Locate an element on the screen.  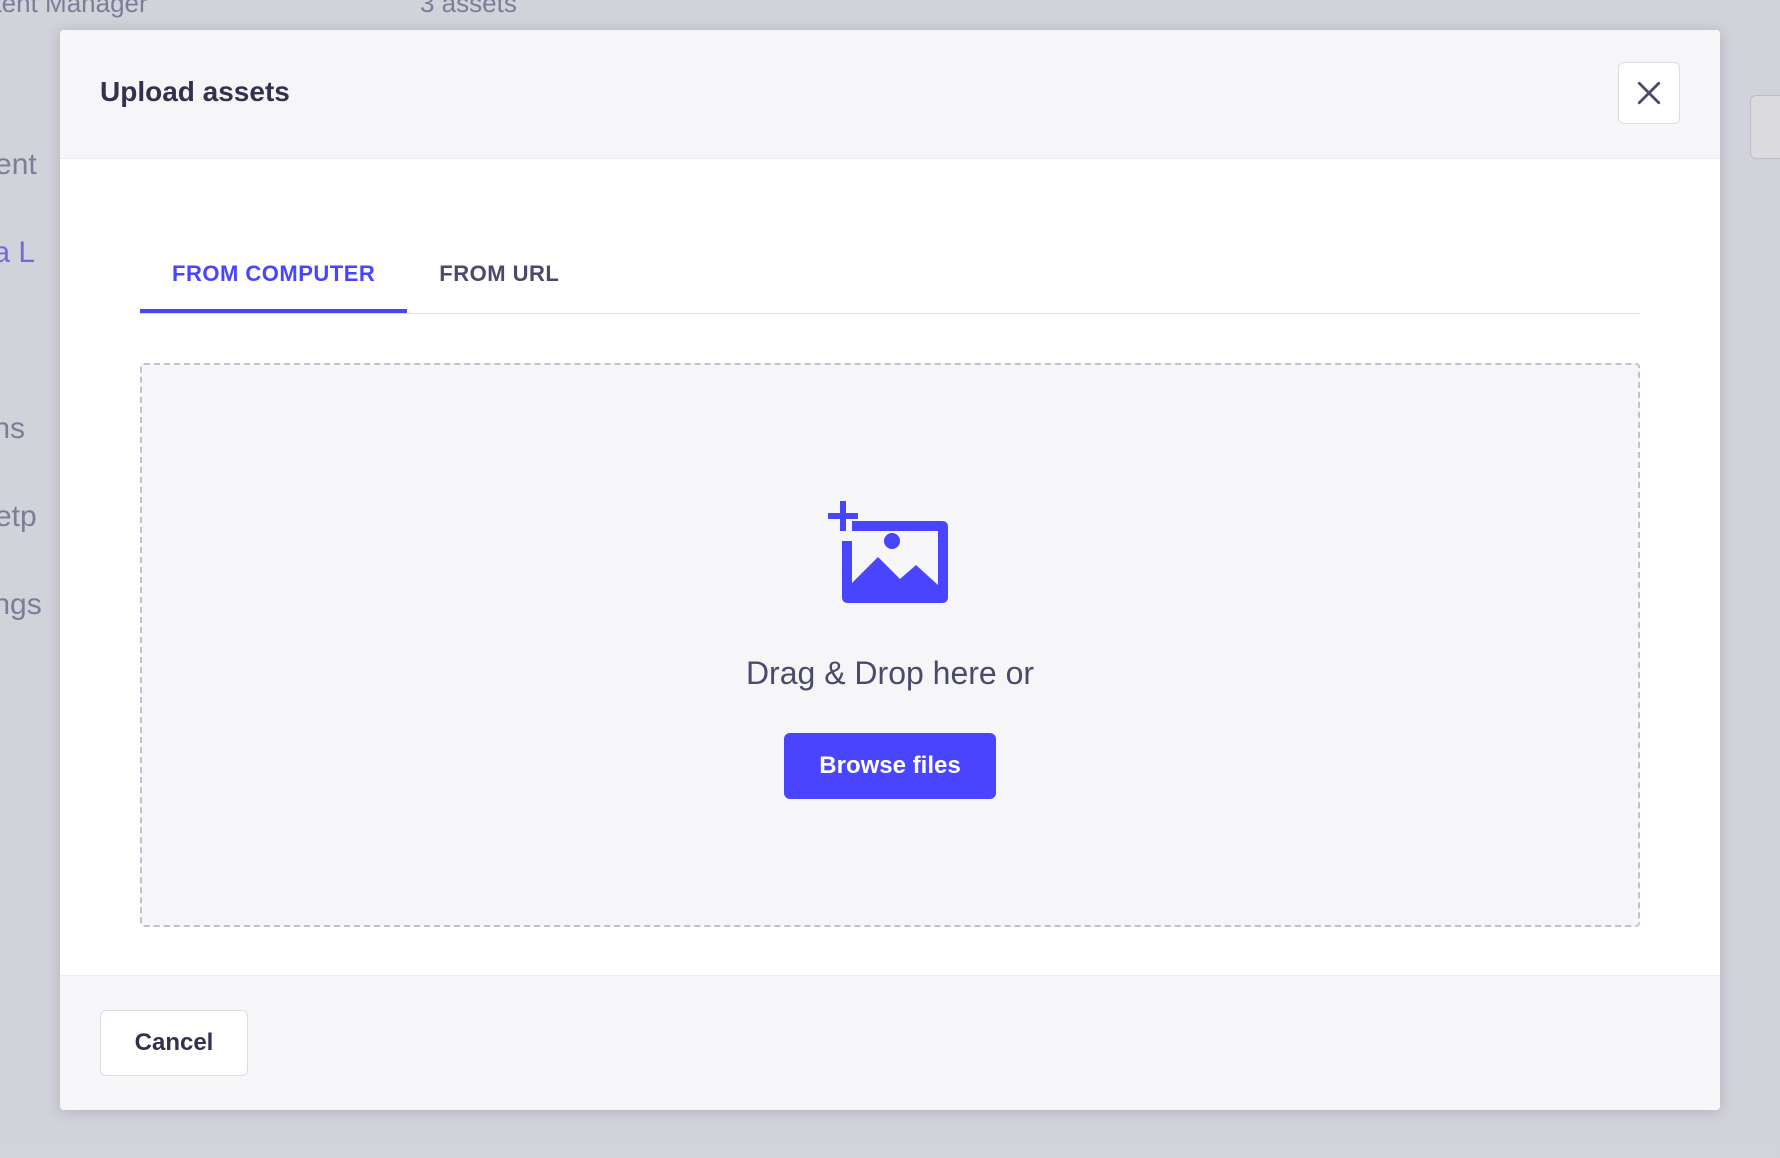
cancel-button: Cancel is located at coordinates (174, 1043).